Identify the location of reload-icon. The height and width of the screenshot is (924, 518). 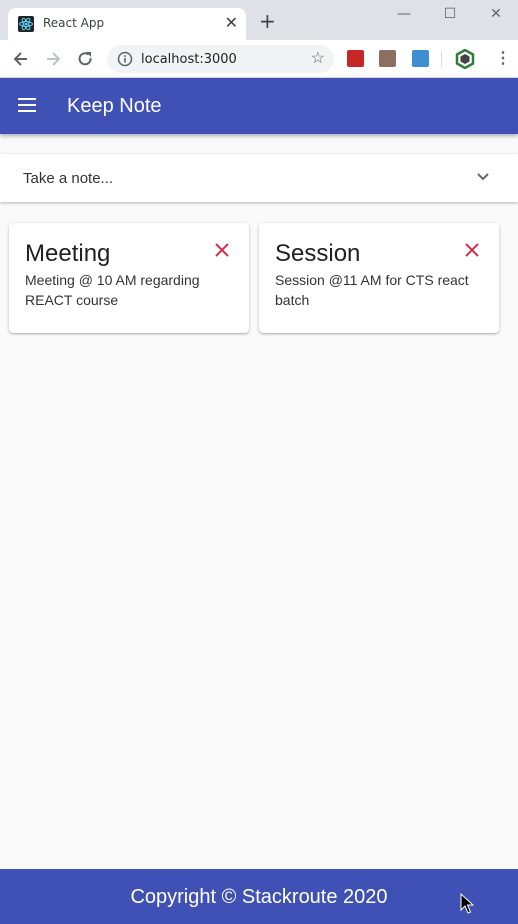
(85, 59).